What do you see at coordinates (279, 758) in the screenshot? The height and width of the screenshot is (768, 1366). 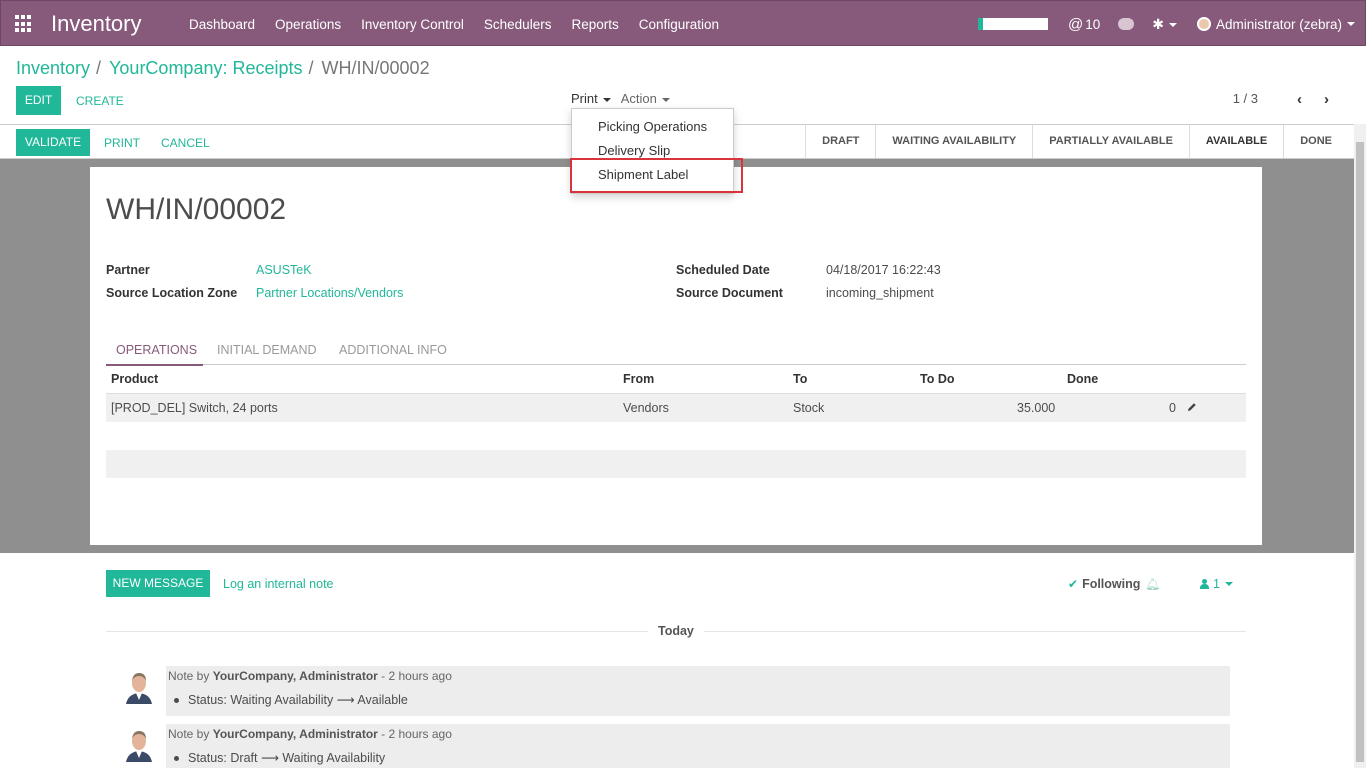 I see `message-status: Status: Draft ⟶ Waiting Availability` at bounding box center [279, 758].